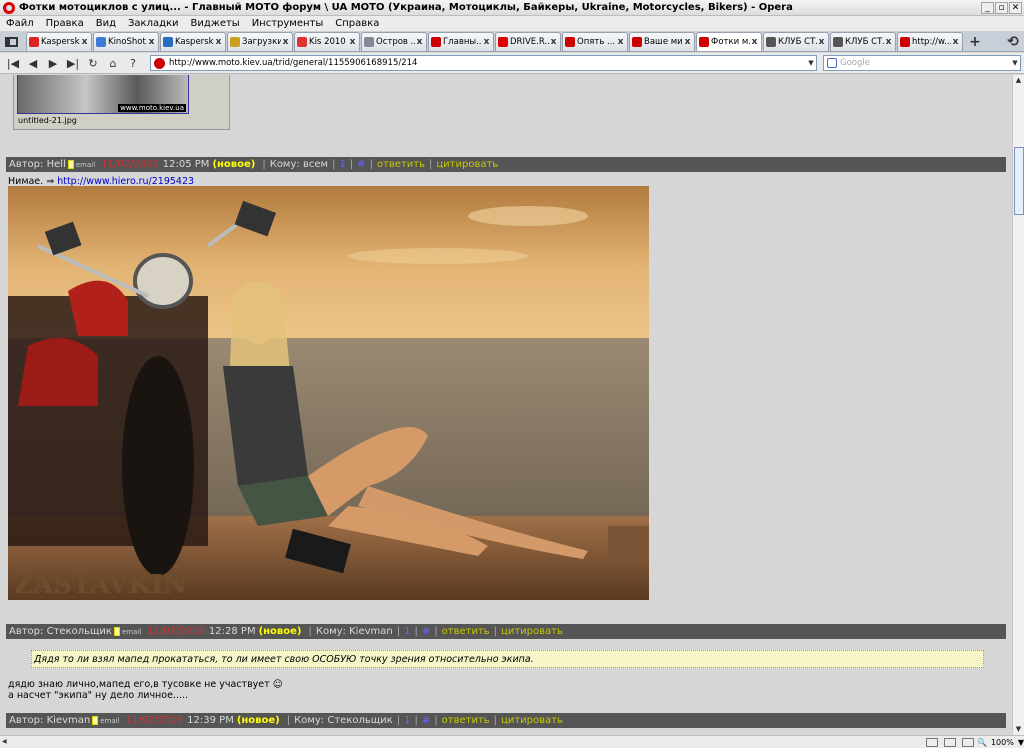 This screenshot has width=1024, height=748. Describe the element at coordinates (153, 23) in the screenshot. I see `menu-bookmarks: Закладки` at that location.